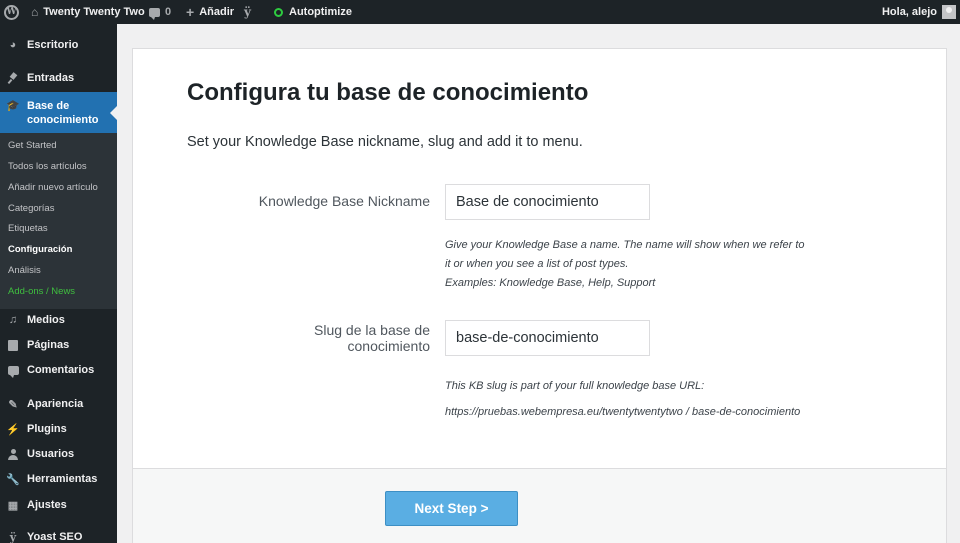 The width and height of the screenshot is (960, 543). I want to click on home-icon: ⌂, so click(35, 12).